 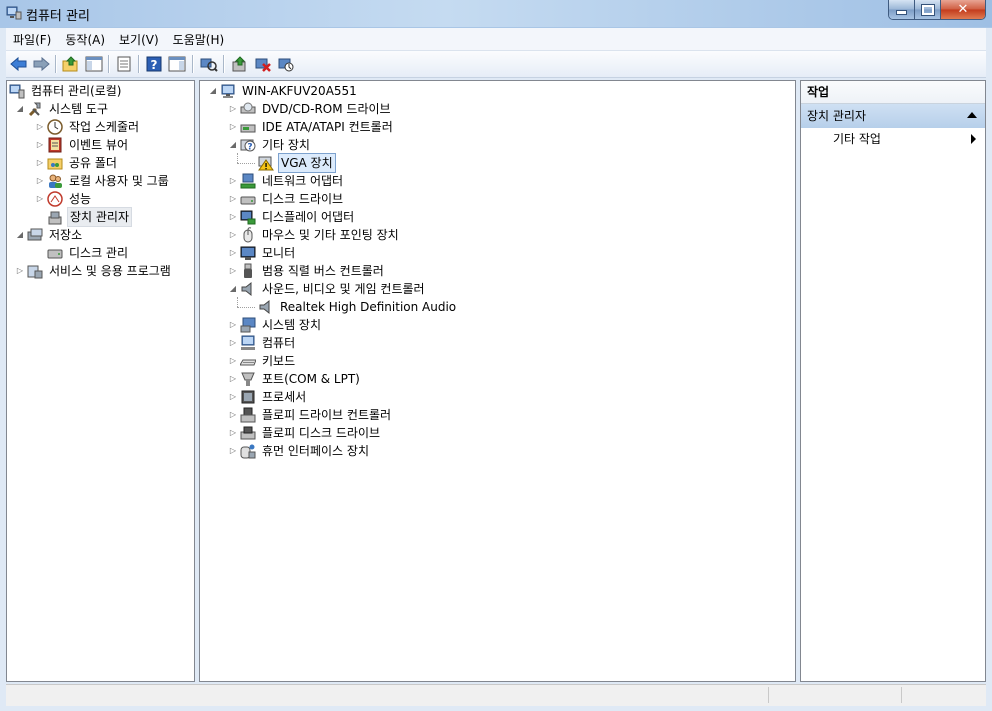 What do you see at coordinates (32, 39) in the screenshot?
I see `menu-file: 파일(F)` at bounding box center [32, 39].